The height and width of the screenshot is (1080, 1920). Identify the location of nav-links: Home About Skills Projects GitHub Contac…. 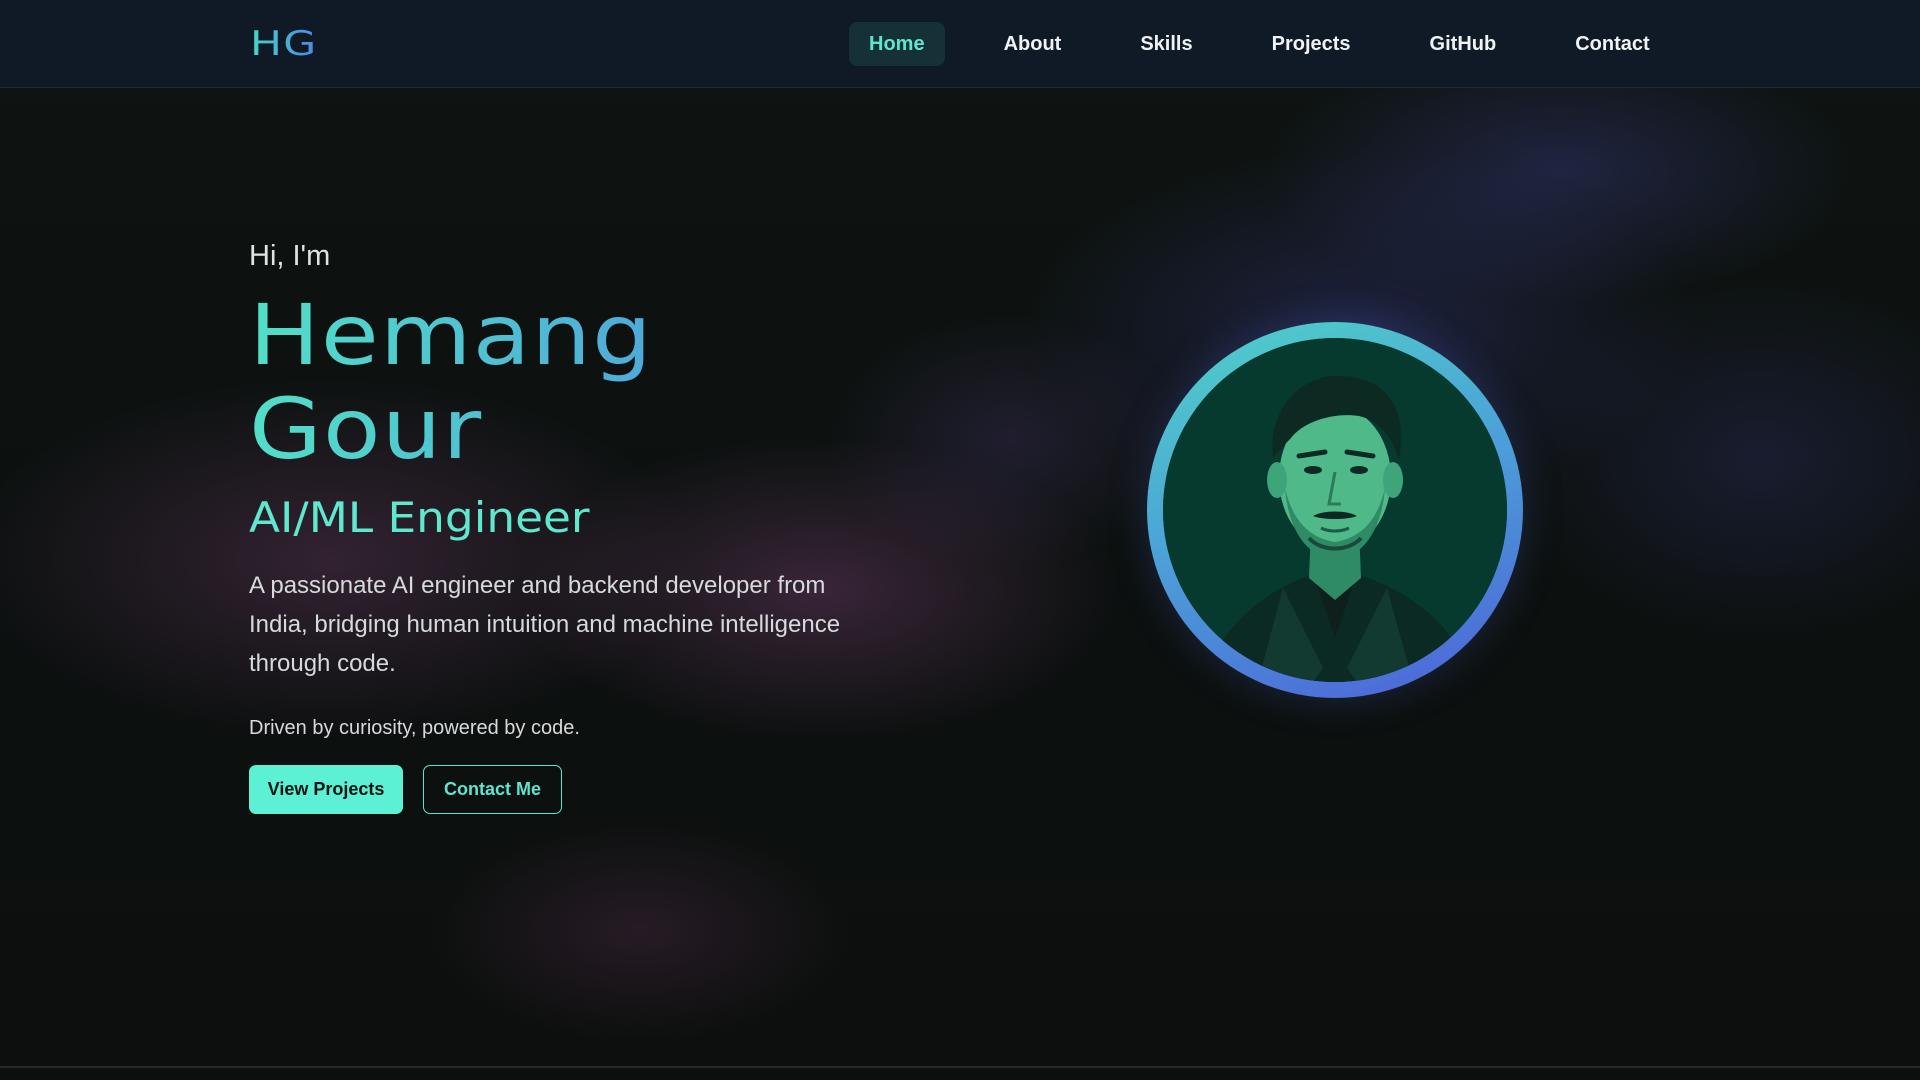
(1259, 44).